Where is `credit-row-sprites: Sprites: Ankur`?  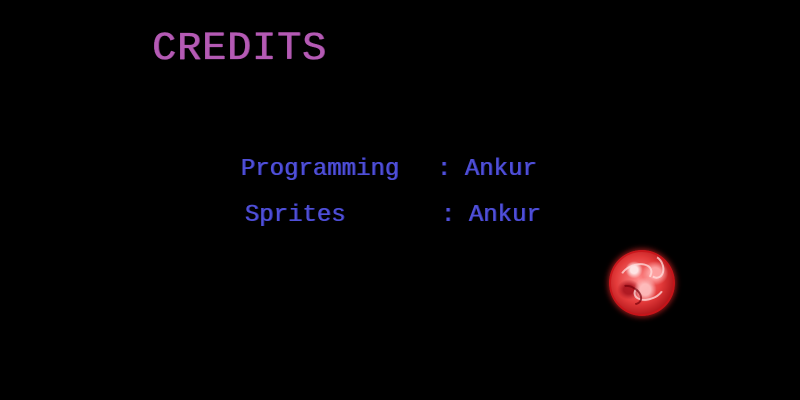 credit-row-sprites: Sprites: Ankur is located at coordinates (364, 216).